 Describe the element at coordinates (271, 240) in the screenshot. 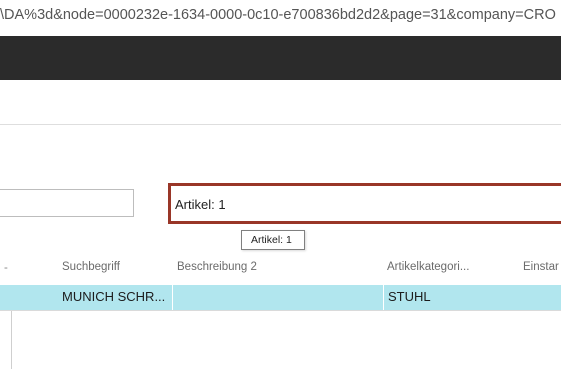

I see `tooltip-text: Artikel: 1` at that location.